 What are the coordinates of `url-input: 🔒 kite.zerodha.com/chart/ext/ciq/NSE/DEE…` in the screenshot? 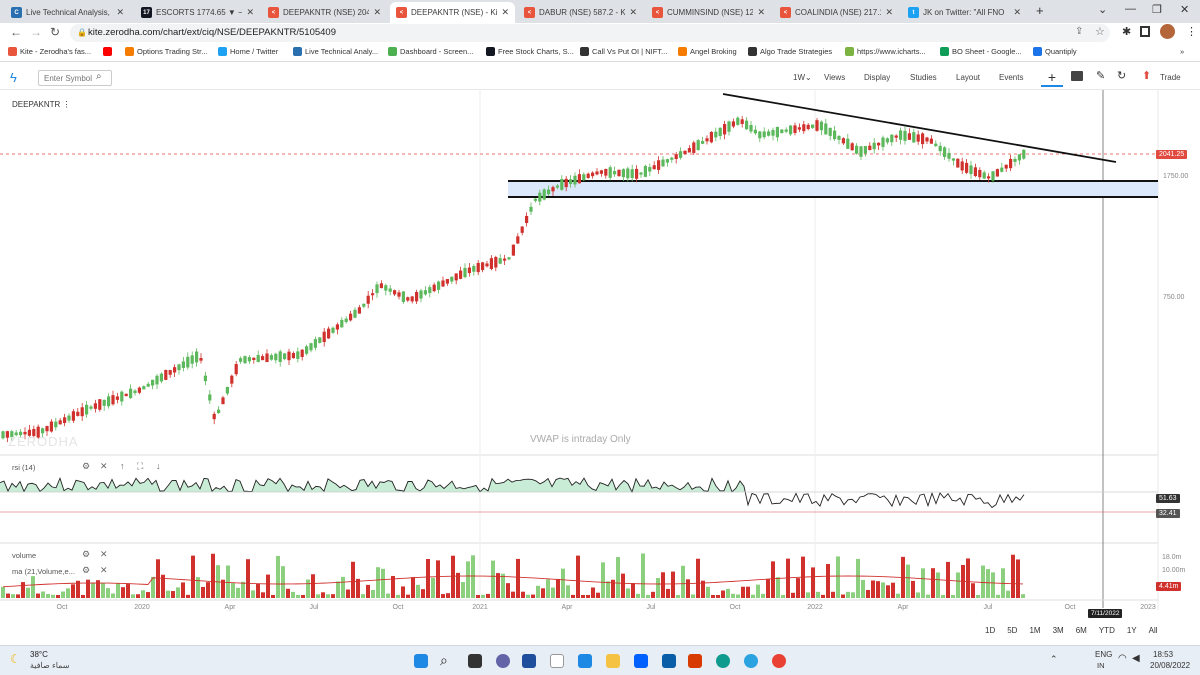 It's located at (590, 33).